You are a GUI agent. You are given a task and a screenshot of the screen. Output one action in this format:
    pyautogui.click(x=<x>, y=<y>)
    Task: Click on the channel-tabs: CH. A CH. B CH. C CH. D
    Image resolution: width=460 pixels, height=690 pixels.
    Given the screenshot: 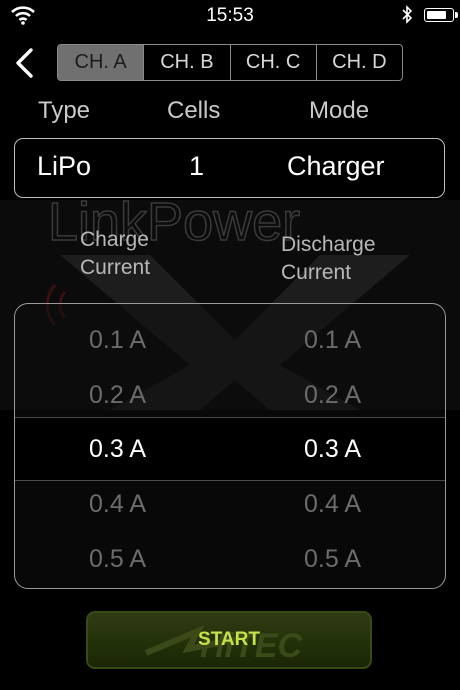 What is the action you would take?
    pyautogui.click(x=230, y=62)
    